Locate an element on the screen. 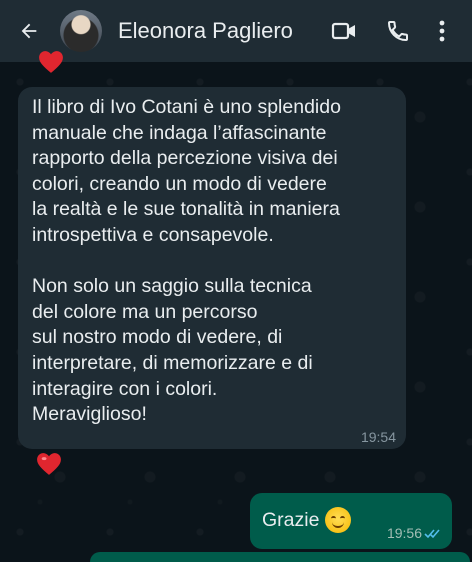 This screenshot has height=562, width=472. chat-header: Eleonora Pagliero is located at coordinates (236, 31).